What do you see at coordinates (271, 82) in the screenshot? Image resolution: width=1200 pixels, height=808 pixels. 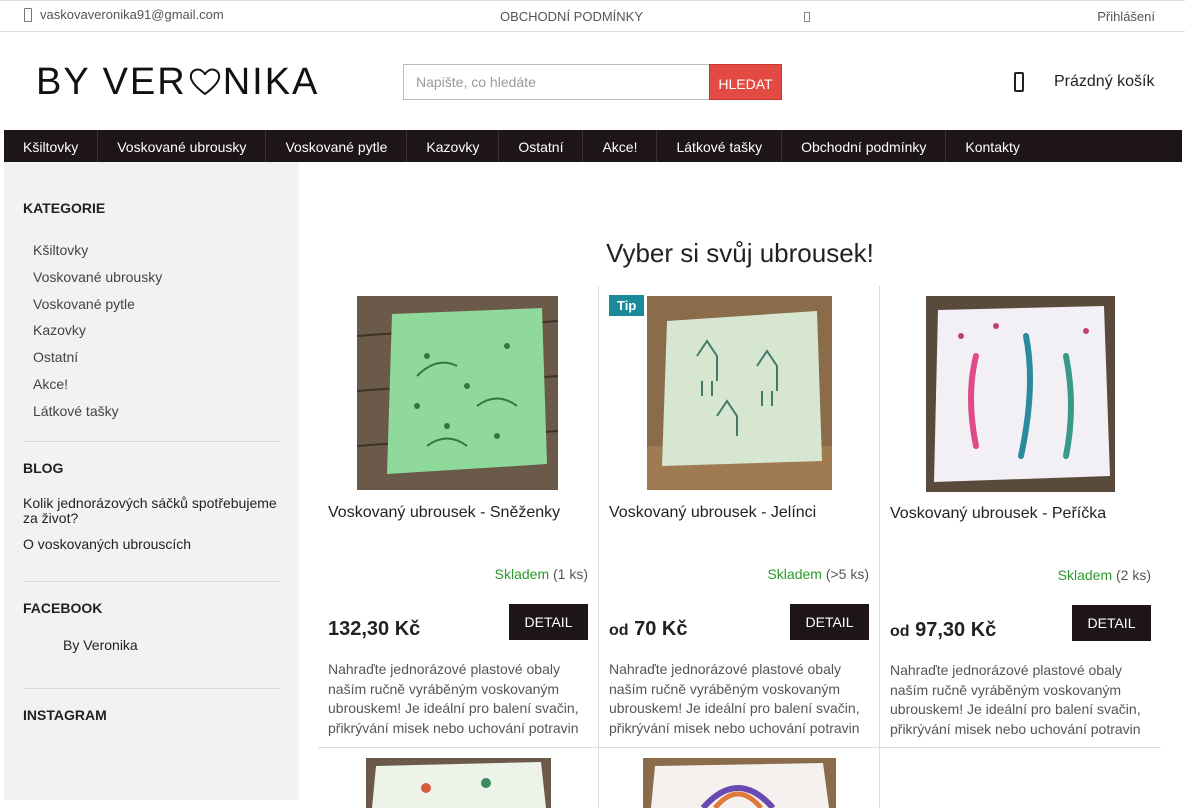 I see `logo-text-right: NIKA` at bounding box center [271, 82].